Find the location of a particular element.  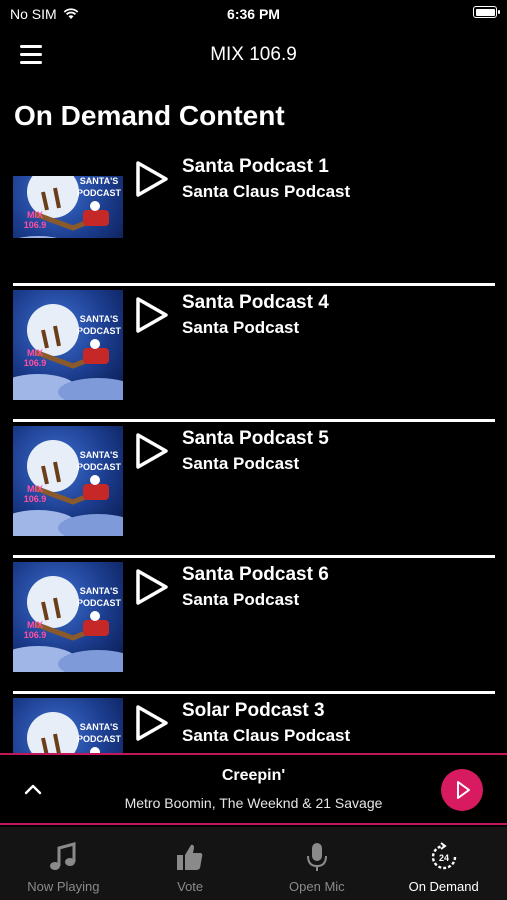

tab-open-mic: Open Mic is located at coordinates (317, 863).